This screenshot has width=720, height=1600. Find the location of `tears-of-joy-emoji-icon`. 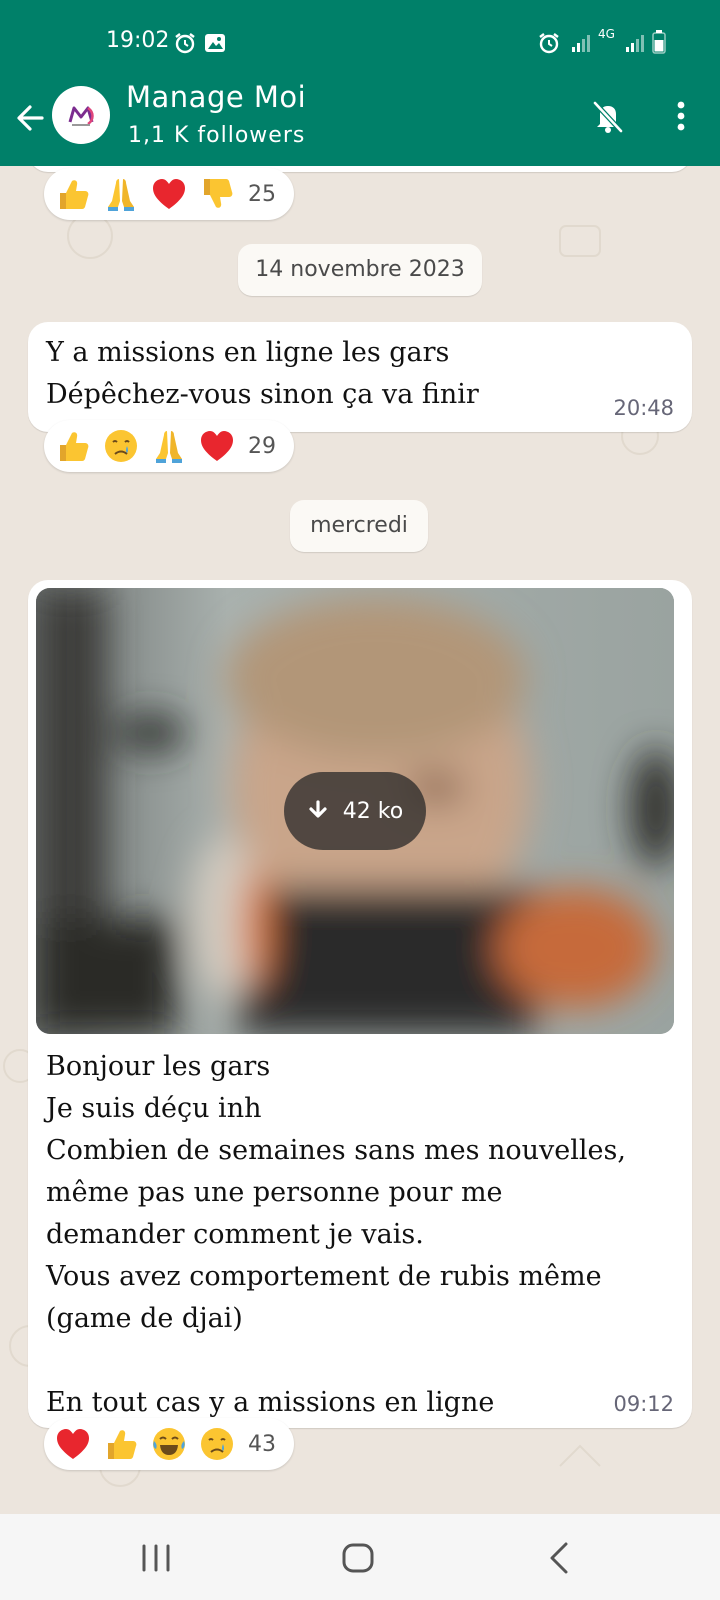

tears-of-joy-emoji-icon is located at coordinates (169, 1444).